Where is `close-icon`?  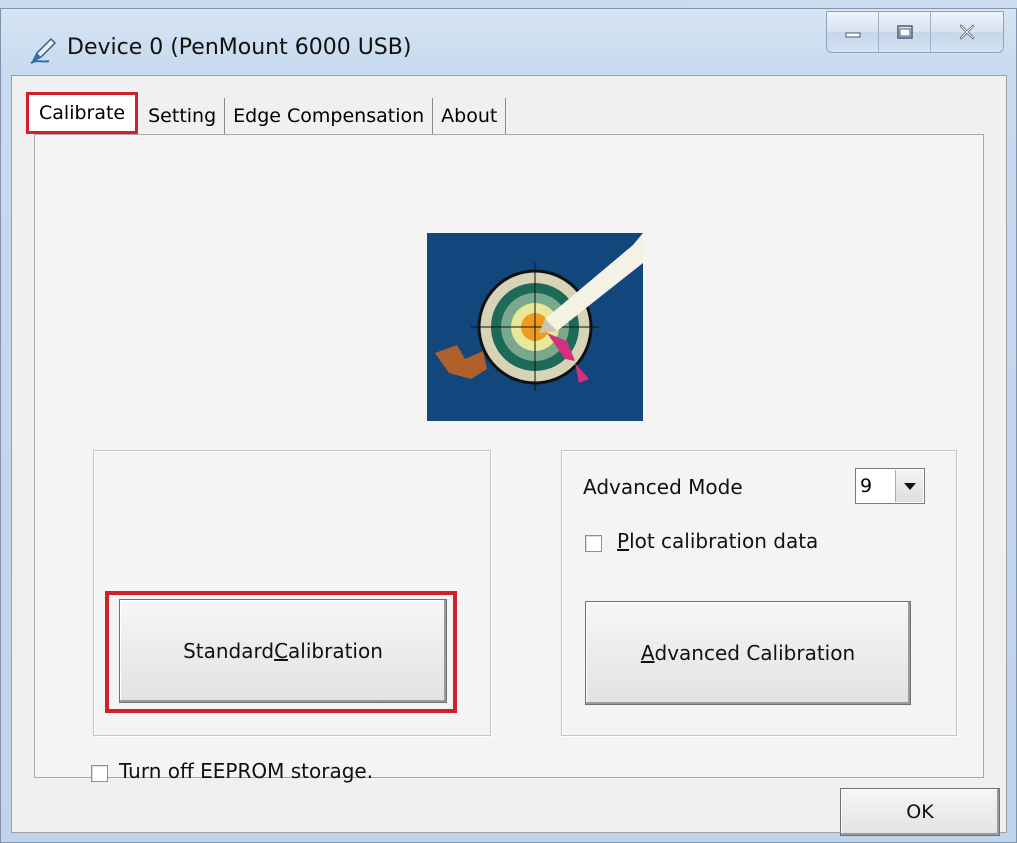
close-icon is located at coordinates (967, 32).